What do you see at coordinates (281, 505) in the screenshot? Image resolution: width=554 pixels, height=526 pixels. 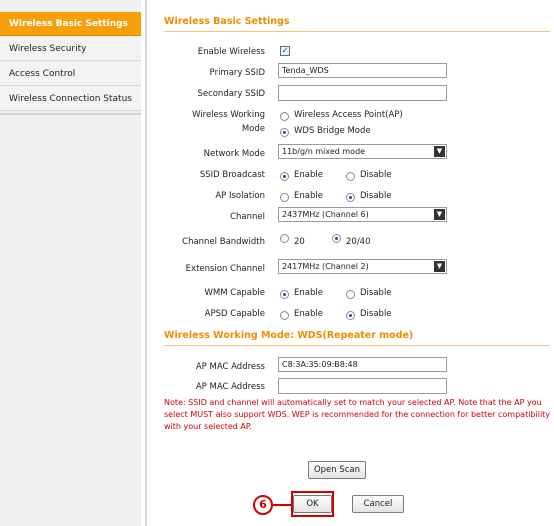 I see `step-arrow` at bounding box center [281, 505].